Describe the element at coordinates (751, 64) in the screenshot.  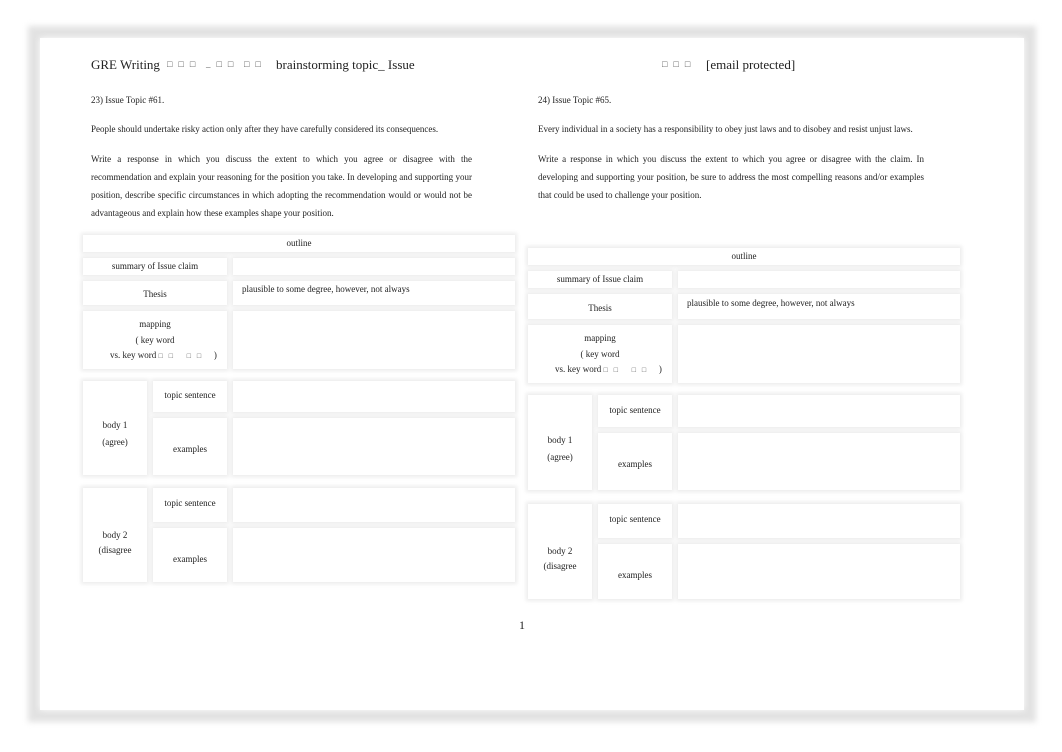
I see `author-email: [email protected]` at that location.